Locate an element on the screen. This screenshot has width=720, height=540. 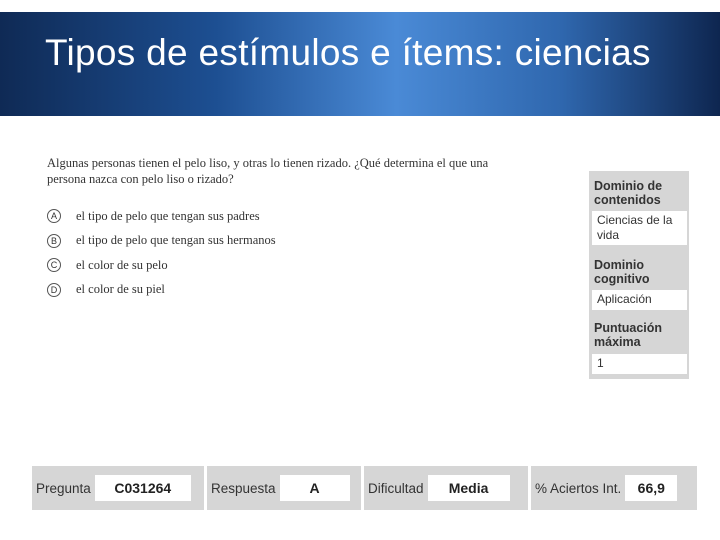
success-rate-label: % Aciertos Int. is located at coordinates (578, 488).